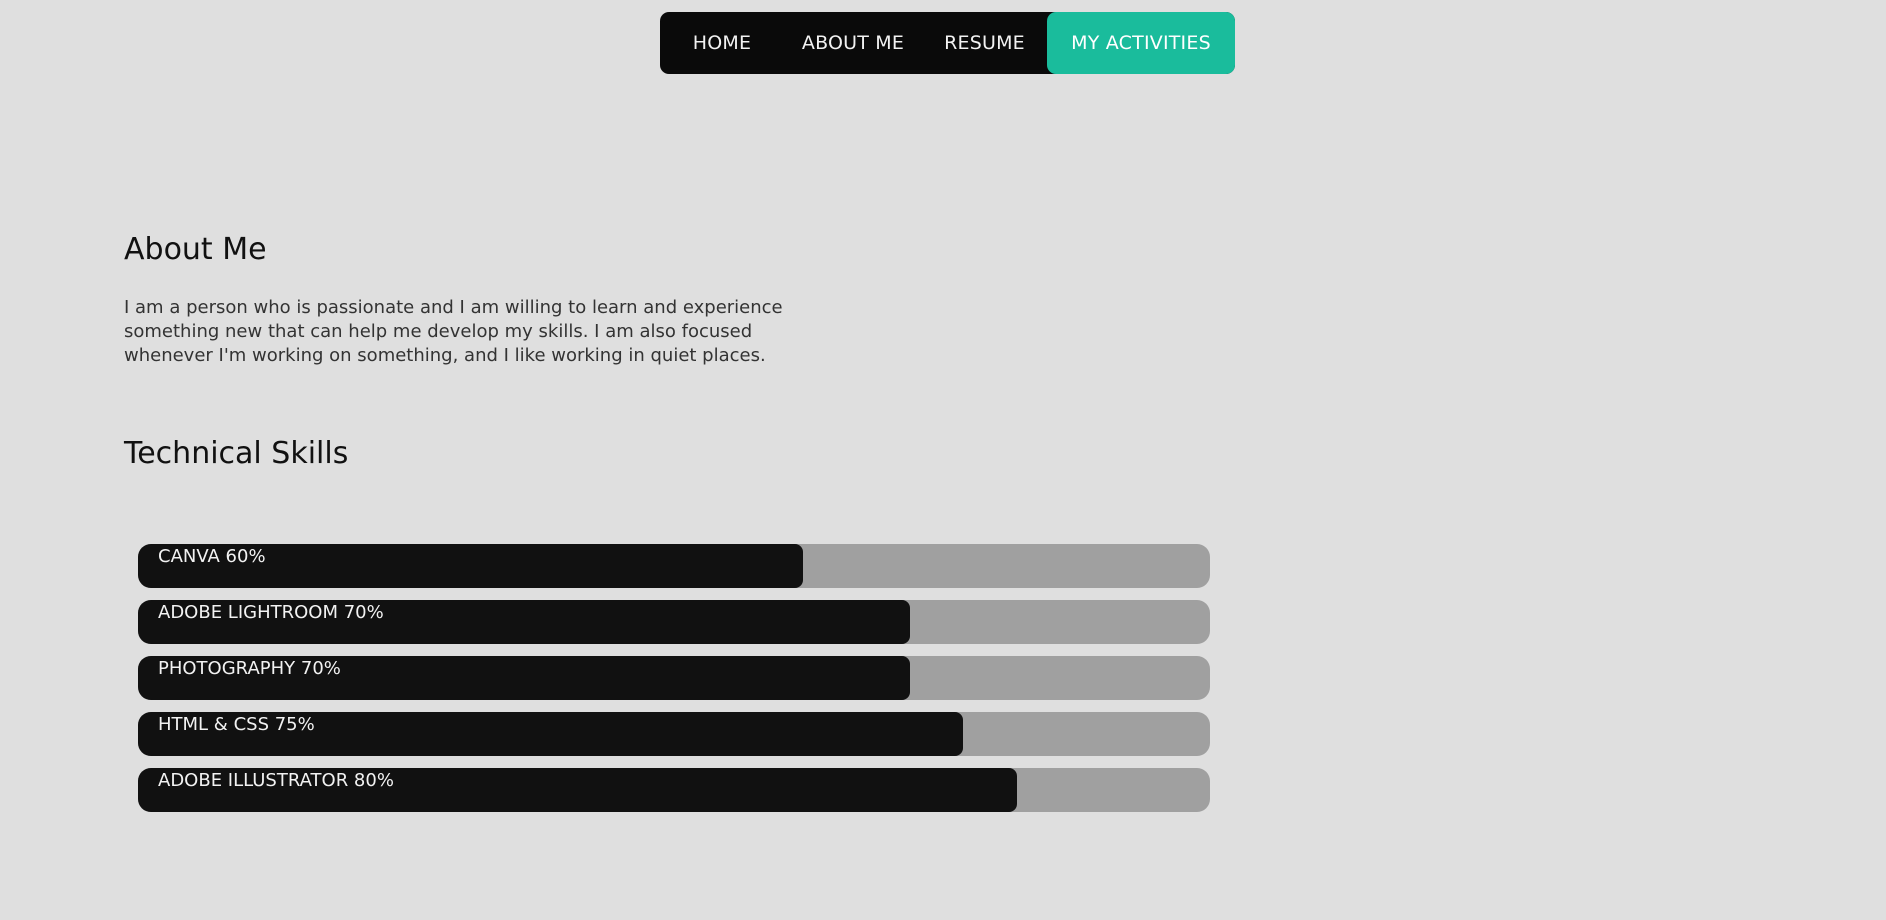 This screenshot has height=920, width=1886. Describe the element at coordinates (674, 622) in the screenshot. I see `skill-bar-adobe-lightroom: ADOBE LIGHTROOM 70%` at that location.